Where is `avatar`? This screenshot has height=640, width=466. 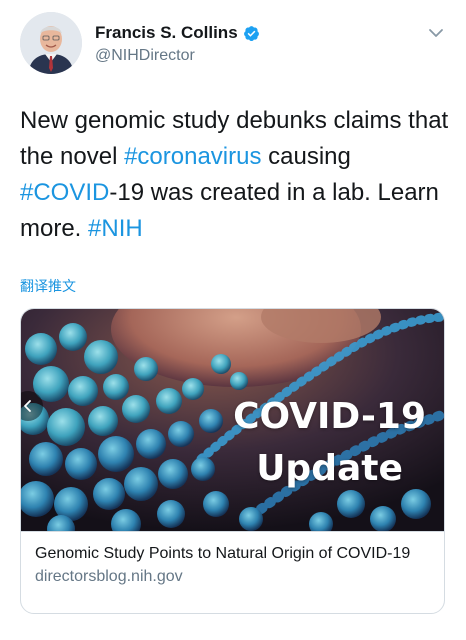 avatar is located at coordinates (51, 43).